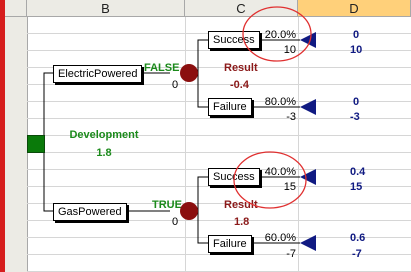 This screenshot has height=272, width=411. What do you see at coordinates (272, 107) in the screenshot?
I see `highlight-annotations` at bounding box center [272, 107].